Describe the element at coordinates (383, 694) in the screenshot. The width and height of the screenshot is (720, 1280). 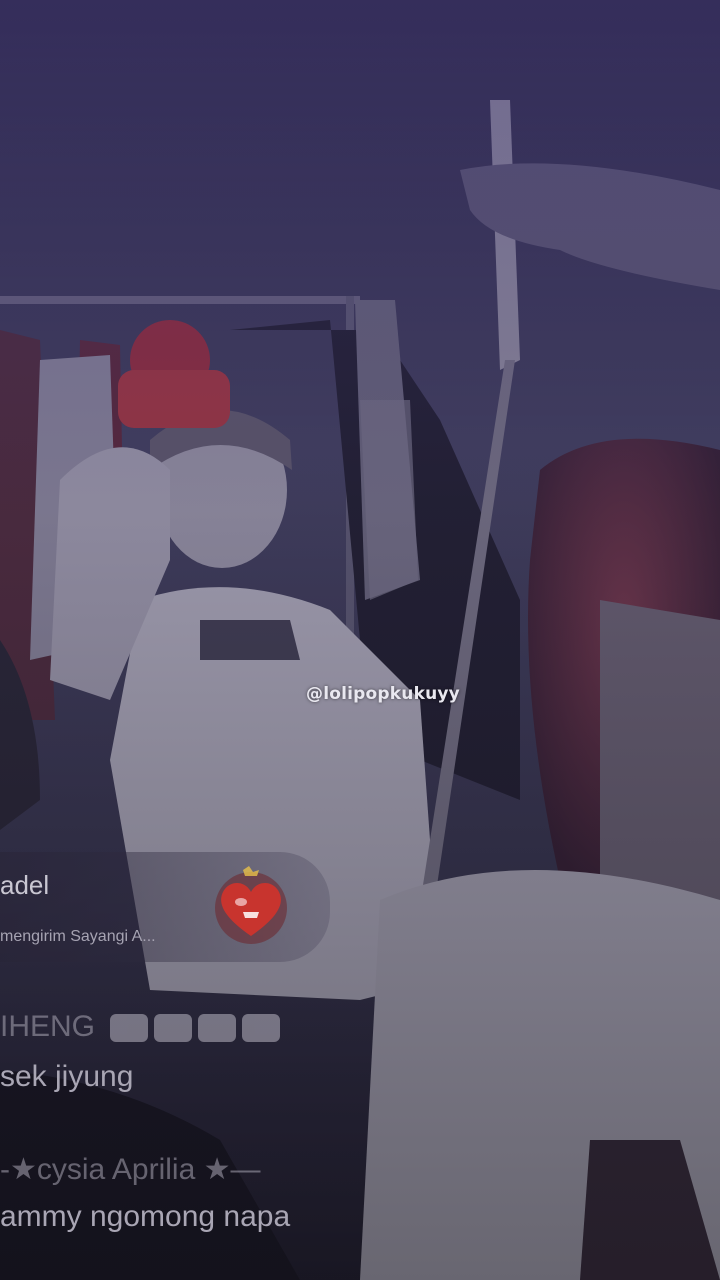
I see `creator-watermark: @lolipopkukuyy` at that location.